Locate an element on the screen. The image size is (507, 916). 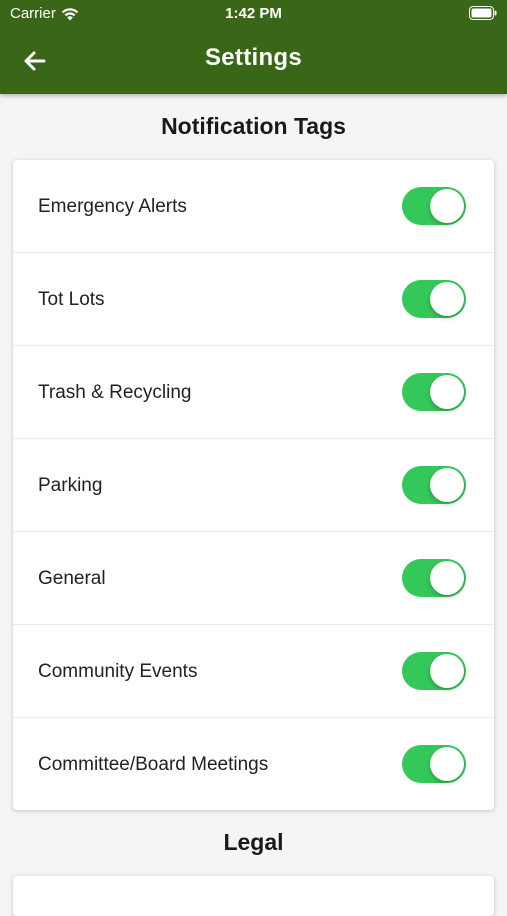
list-item-emergency-alerts: Emergency Alerts is located at coordinates (253, 206).